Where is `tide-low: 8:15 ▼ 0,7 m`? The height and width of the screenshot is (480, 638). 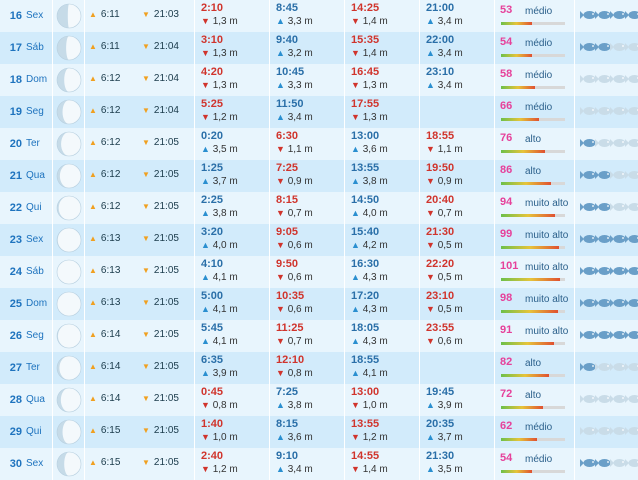 tide-low: 8:15 ▼ 0,7 m is located at coordinates (307, 208).